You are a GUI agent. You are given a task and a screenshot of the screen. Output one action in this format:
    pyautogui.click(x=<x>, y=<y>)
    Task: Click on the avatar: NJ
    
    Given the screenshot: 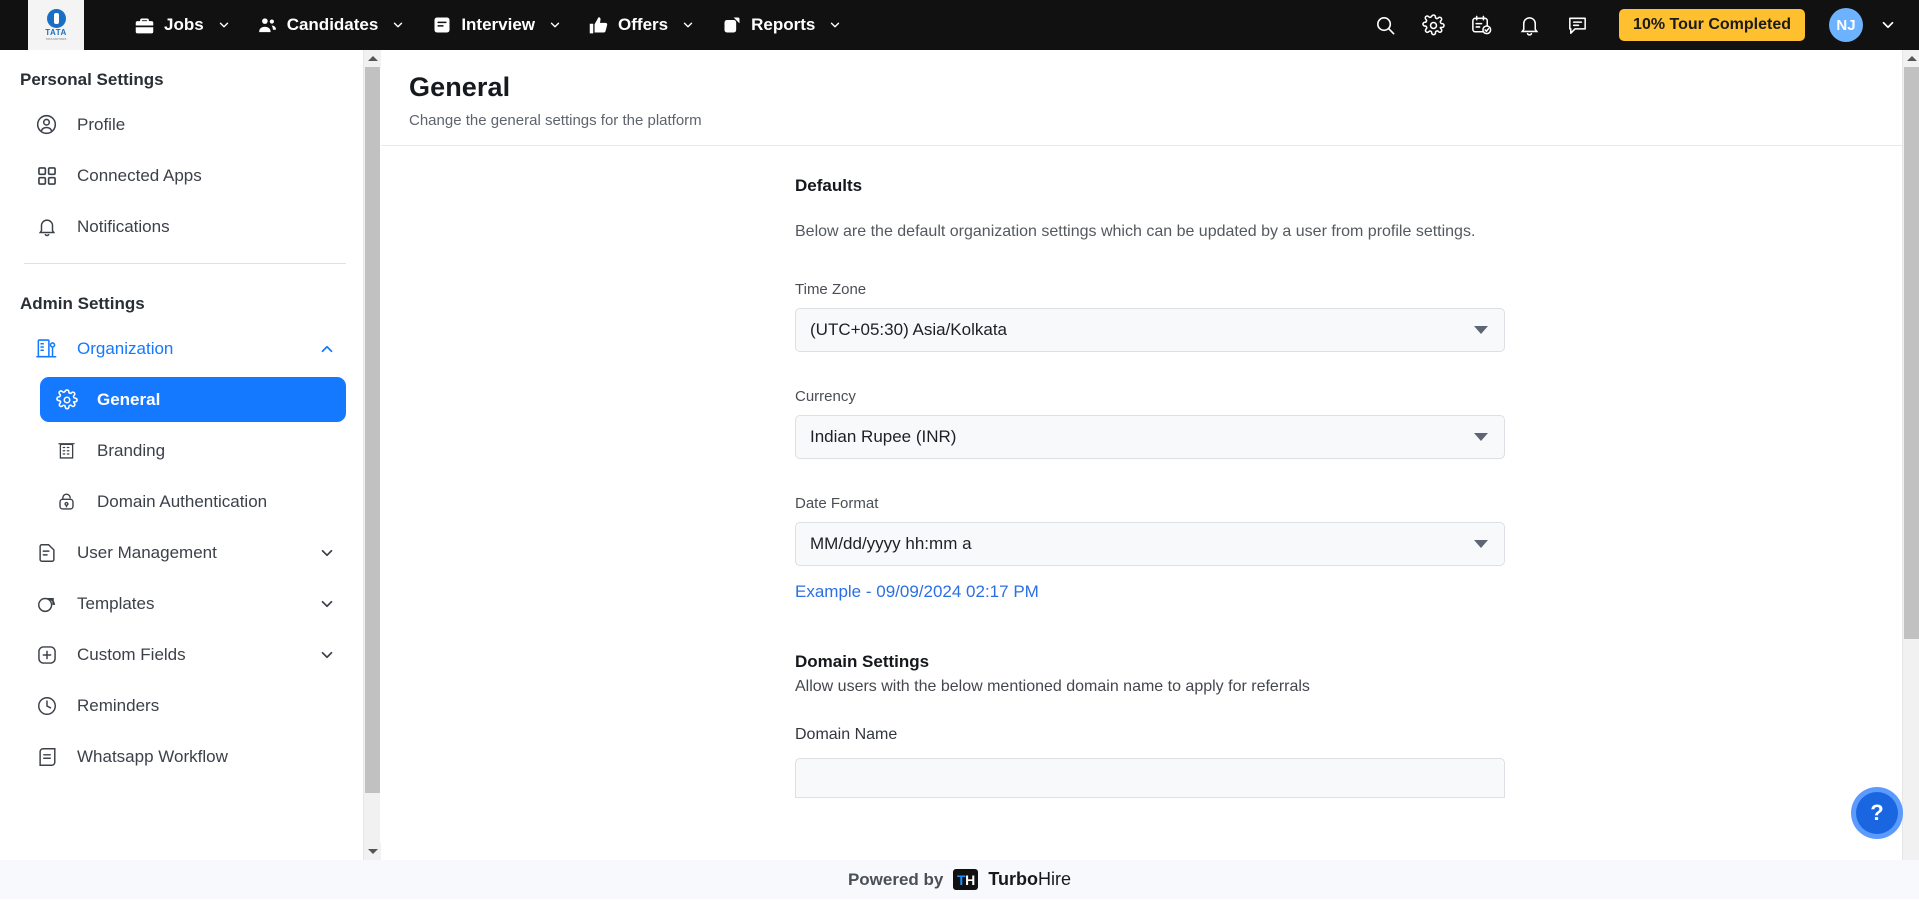 What is the action you would take?
    pyautogui.click(x=1846, y=25)
    